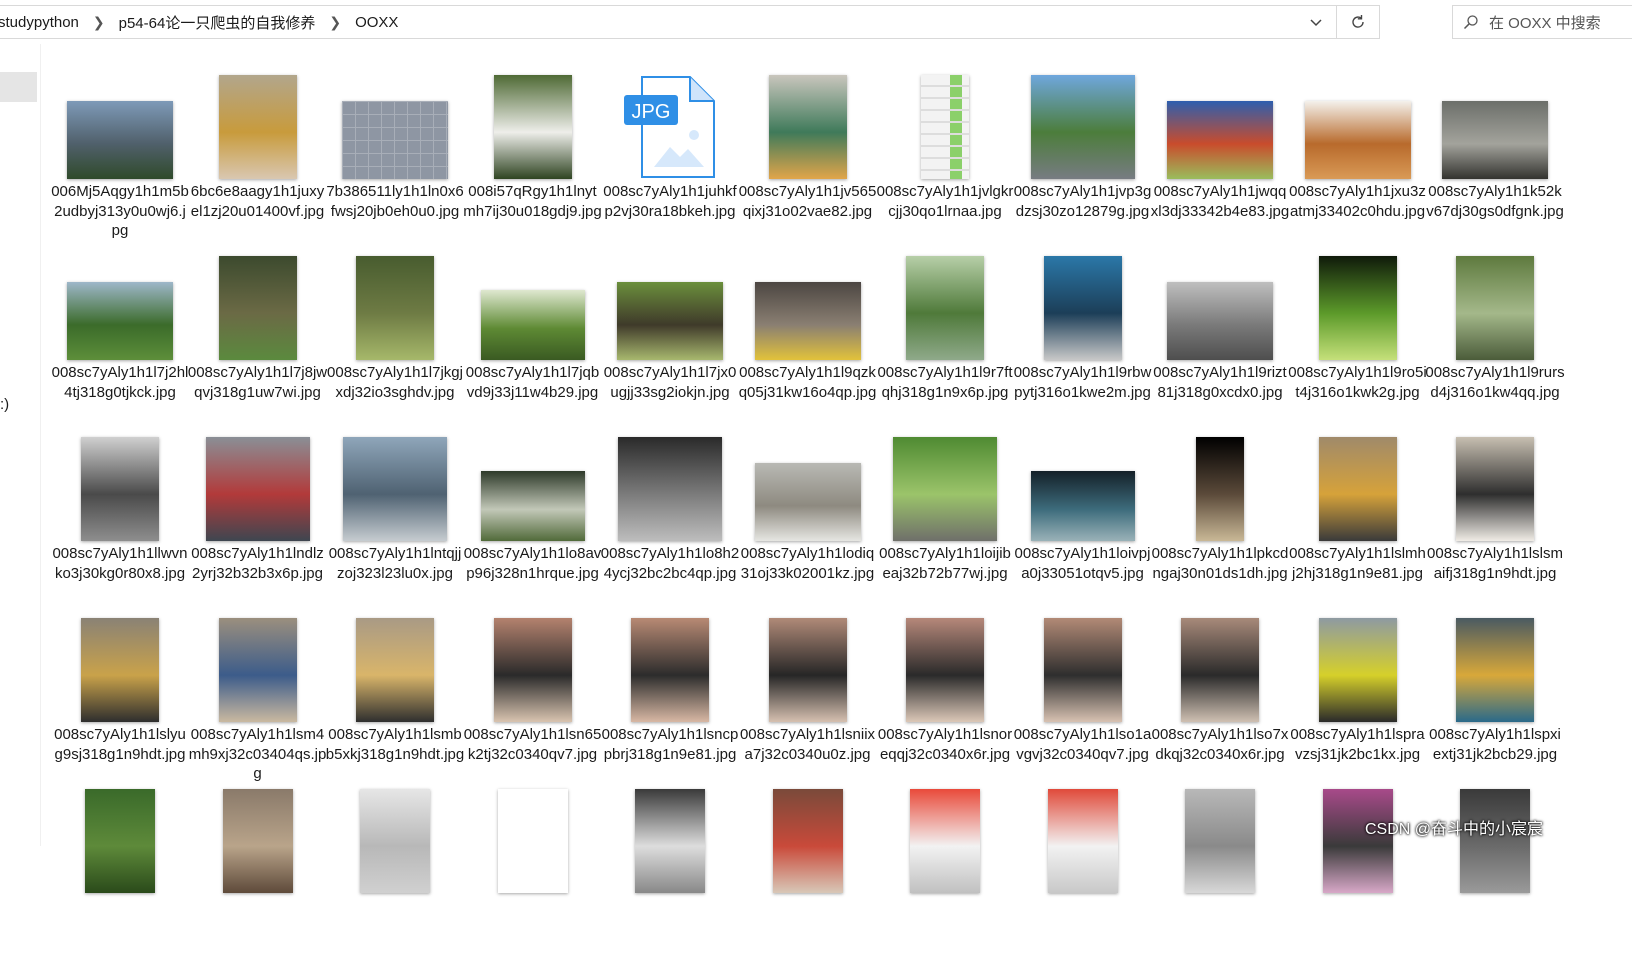  I want to click on file-name: 008sc7yAly1h1lodiq31oj33k02001kz.jpg, so click(807, 563).